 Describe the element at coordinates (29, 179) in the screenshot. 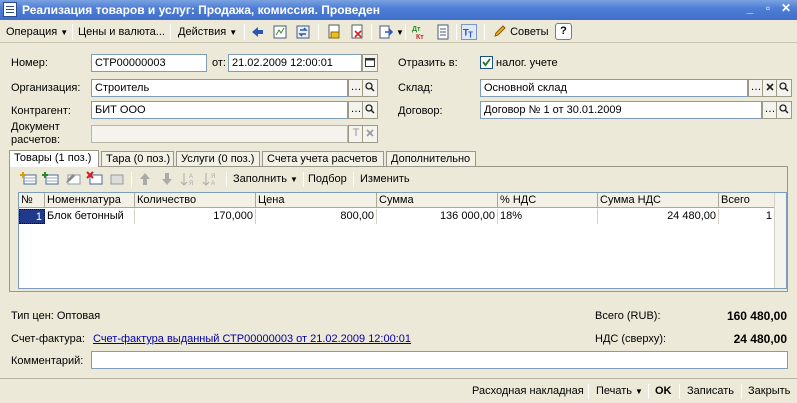

I see `add-row-icon` at that location.